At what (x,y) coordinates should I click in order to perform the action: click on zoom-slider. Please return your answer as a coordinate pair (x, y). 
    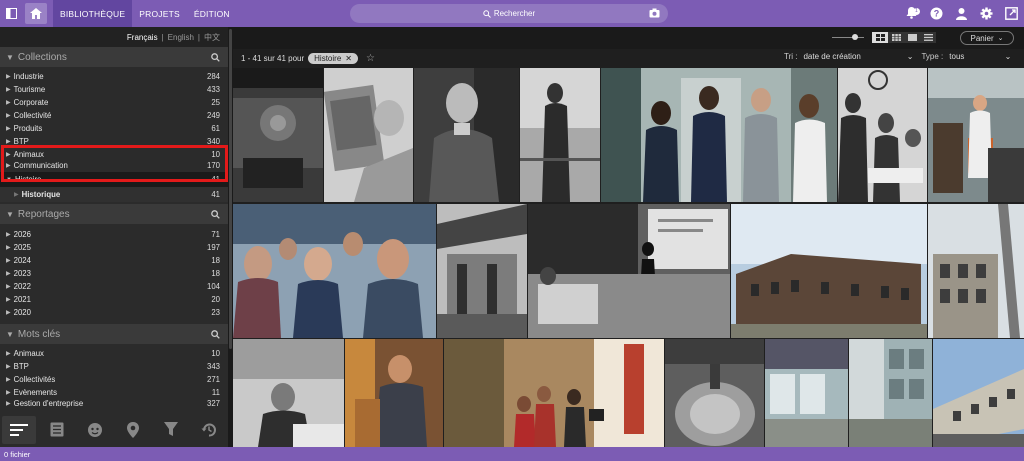
    Looking at the image, I should click on (848, 37).